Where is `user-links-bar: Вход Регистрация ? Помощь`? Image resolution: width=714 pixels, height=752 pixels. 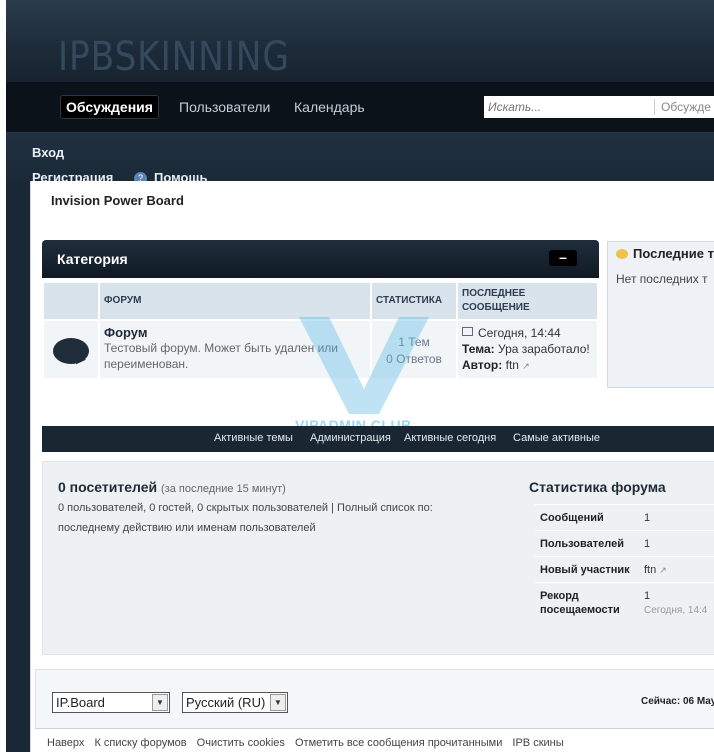 user-links-bar: Вход Регистрация ? Помощь is located at coordinates (360, 159).